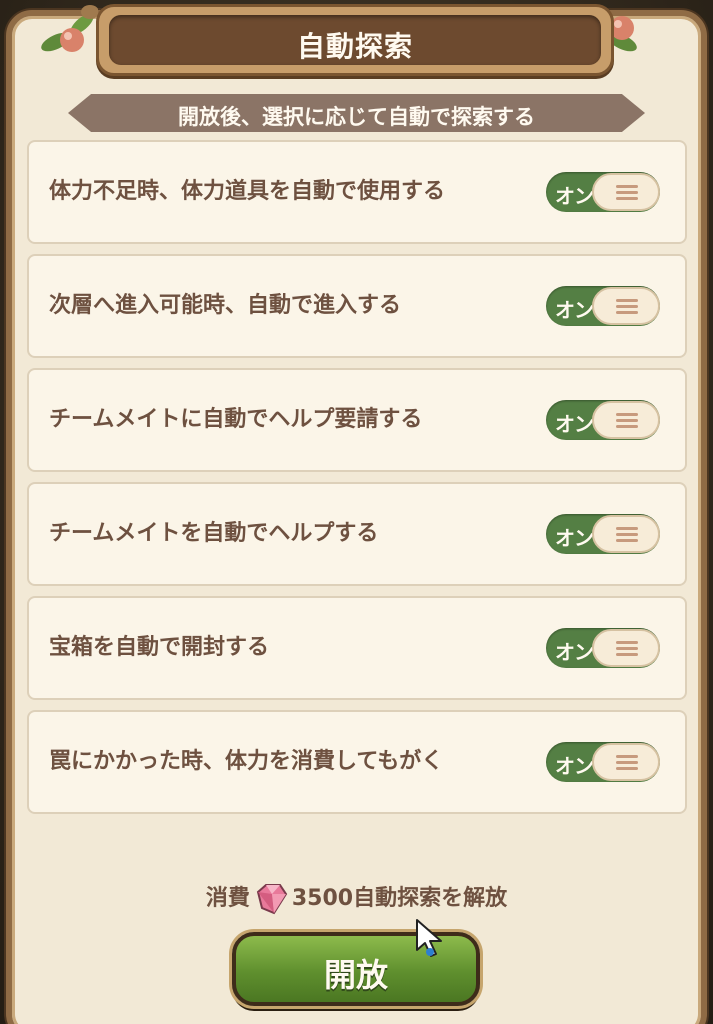 Image resolution: width=713 pixels, height=1024 pixels. What do you see at coordinates (227, 898) in the screenshot?
I see `cost-prefix: 消費` at bounding box center [227, 898].